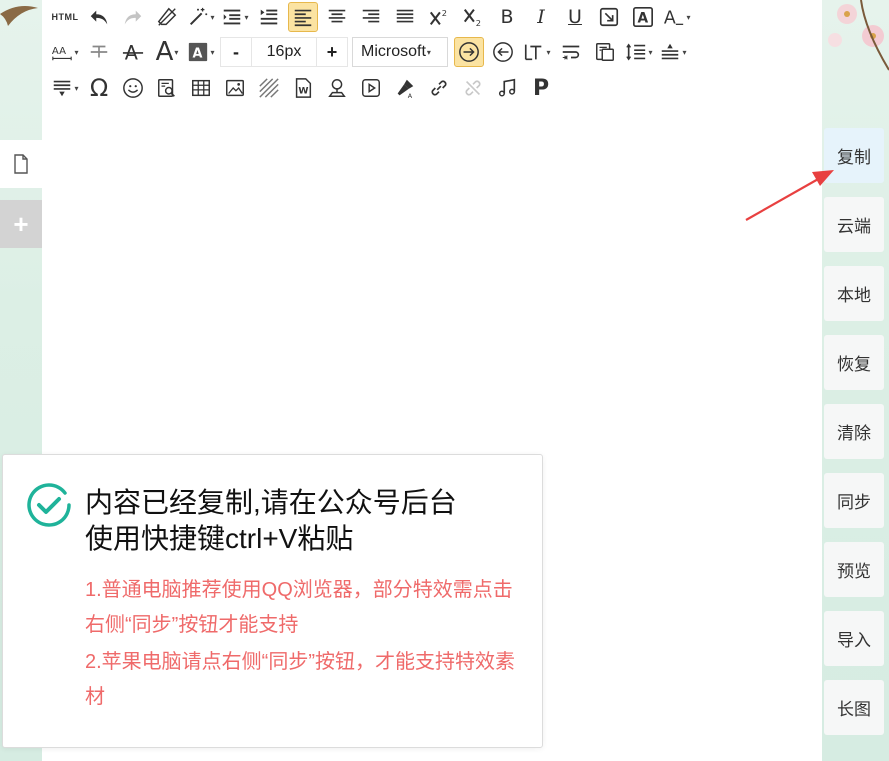  Describe the element at coordinates (65, 52) in the screenshot. I see `letter-spacing-button: AA ▾` at that location.